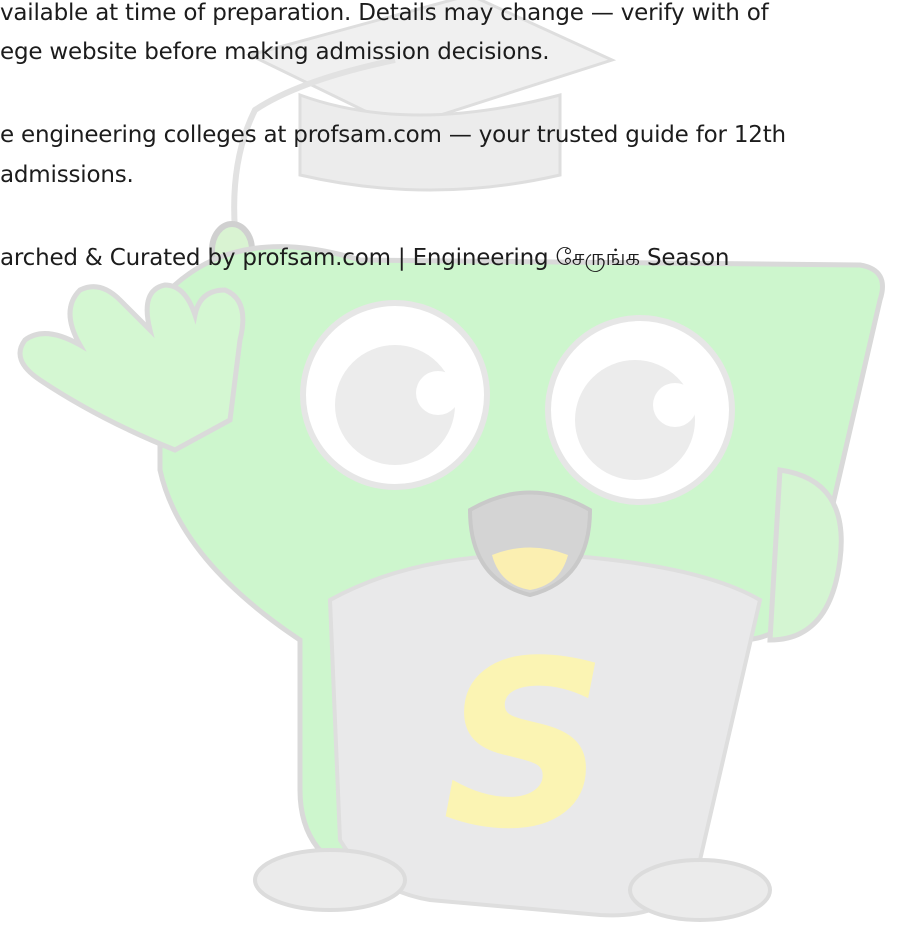 The height and width of the screenshot is (938, 912). I want to click on mascot-badge: S, so click(525, 746).